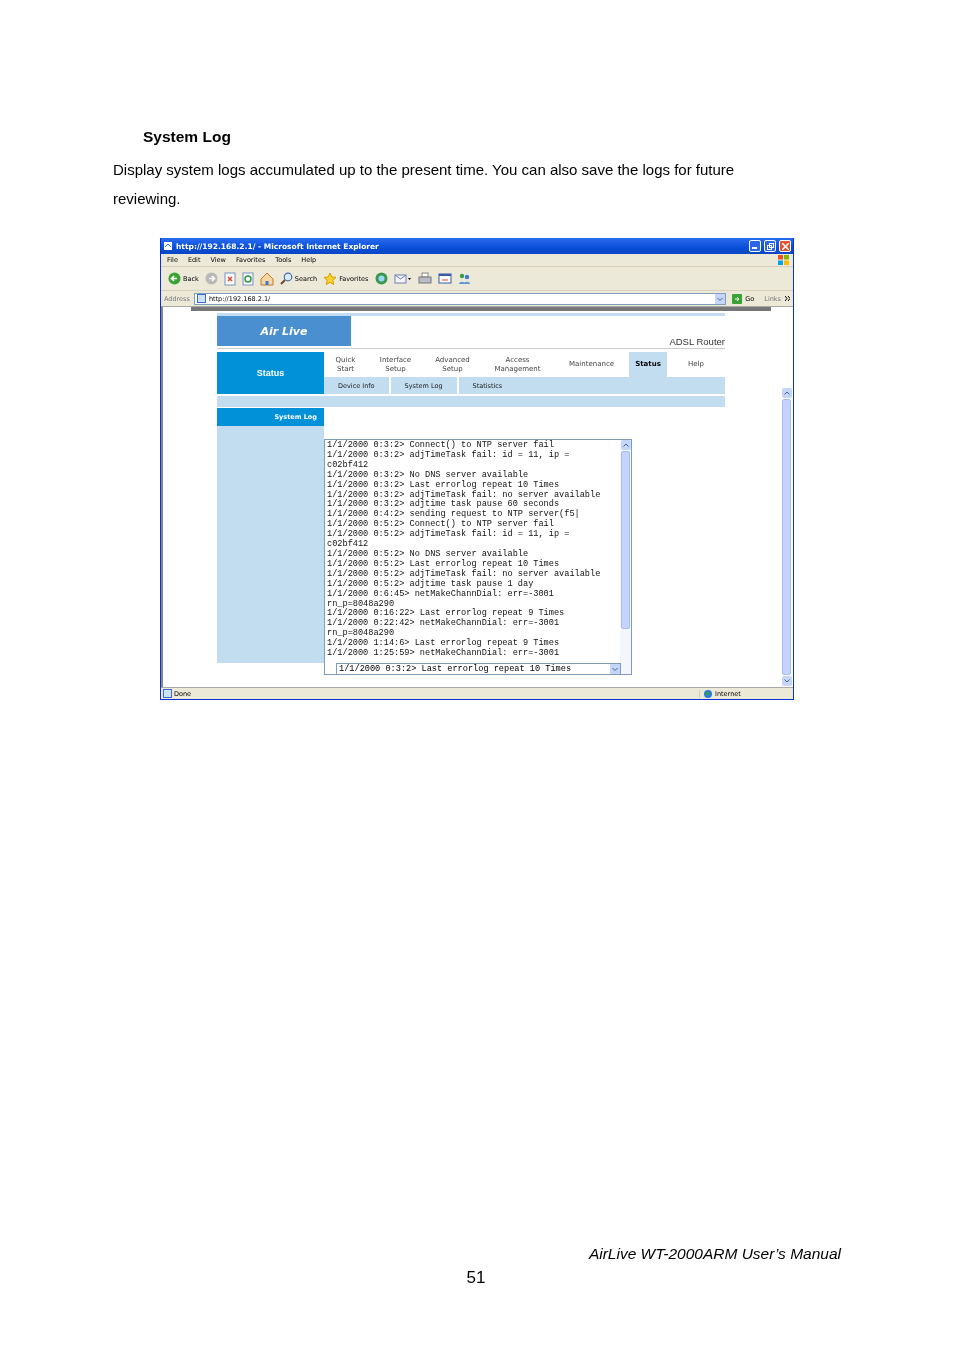  What do you see at coordinates (402, 278) in the screenshot?
I see `mail-icon` at bounding box center [402, 278].